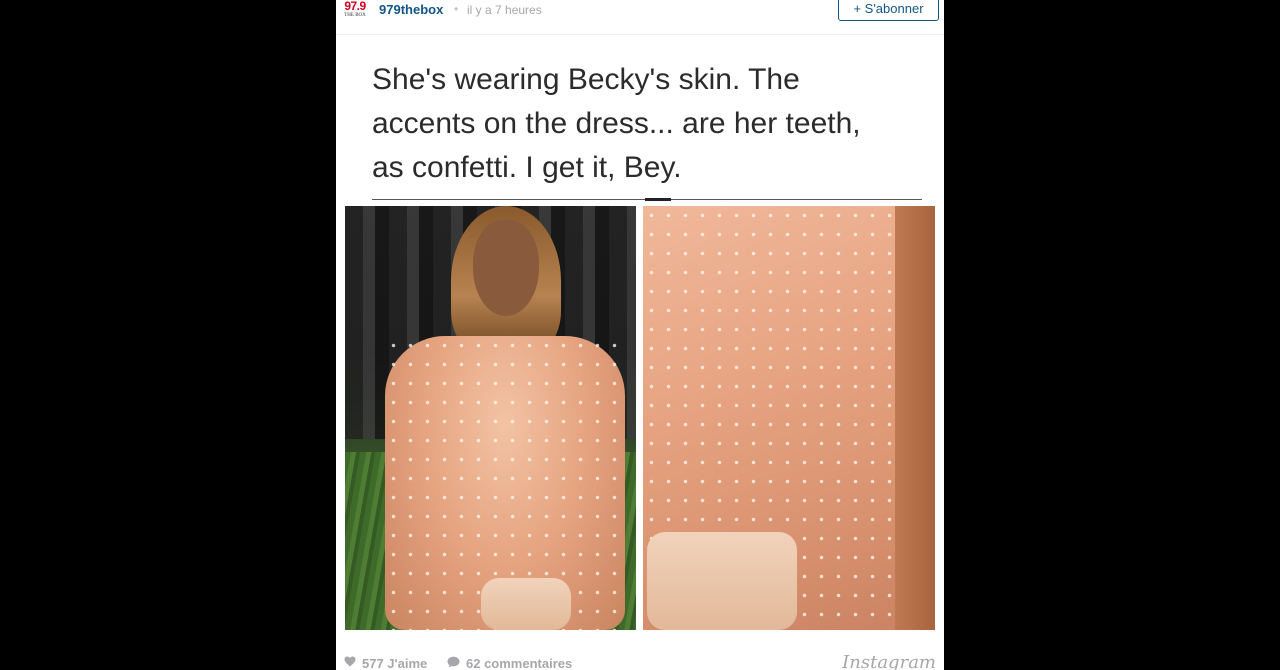 This screenshot has width=1280, height=670. What do you see at coordinates (915, 418) in the screenshot?
I see `arm` at bounding box center [915, 418].